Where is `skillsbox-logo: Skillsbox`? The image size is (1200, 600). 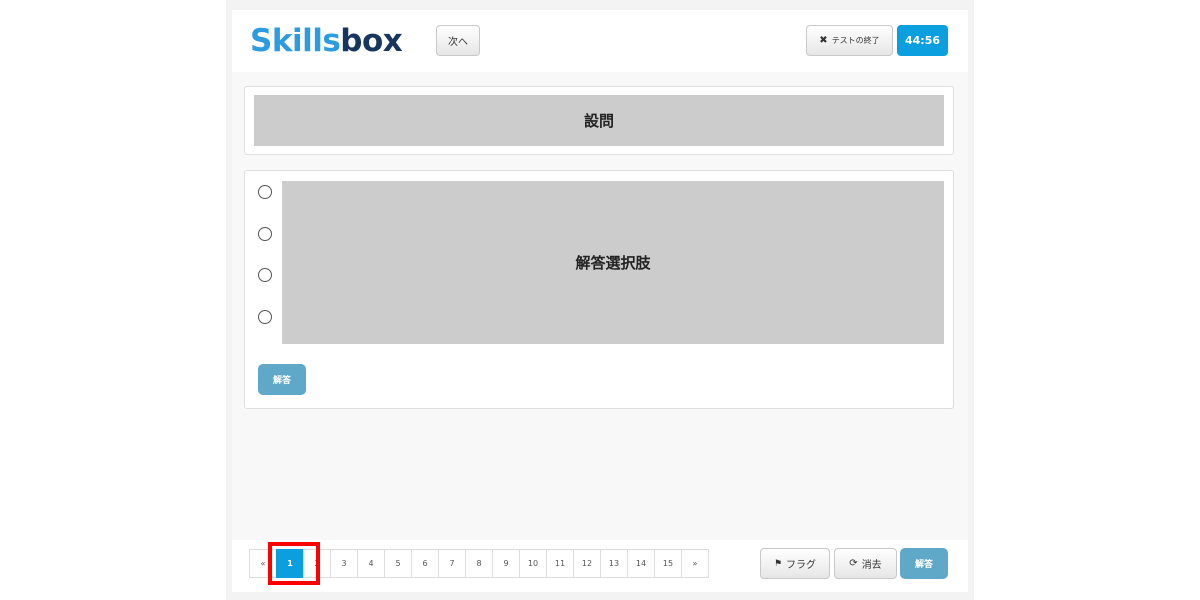
skillsbox-logo: Skillsbox is located at coordinates (326, 41).